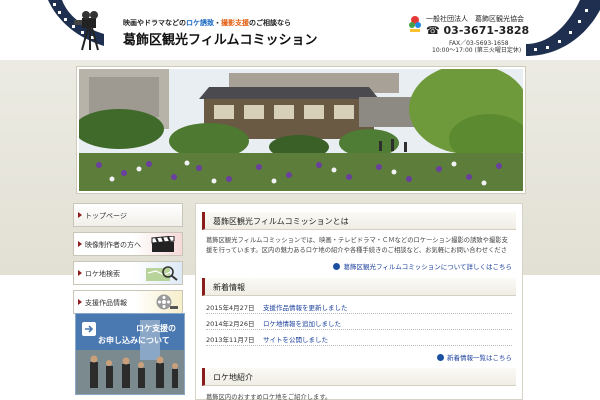  What do you see at coordinates (128, 302) in the screenshot?
I see `sidebar-item-supported-works: 支援作品情報` at bounding box center [128, 302].